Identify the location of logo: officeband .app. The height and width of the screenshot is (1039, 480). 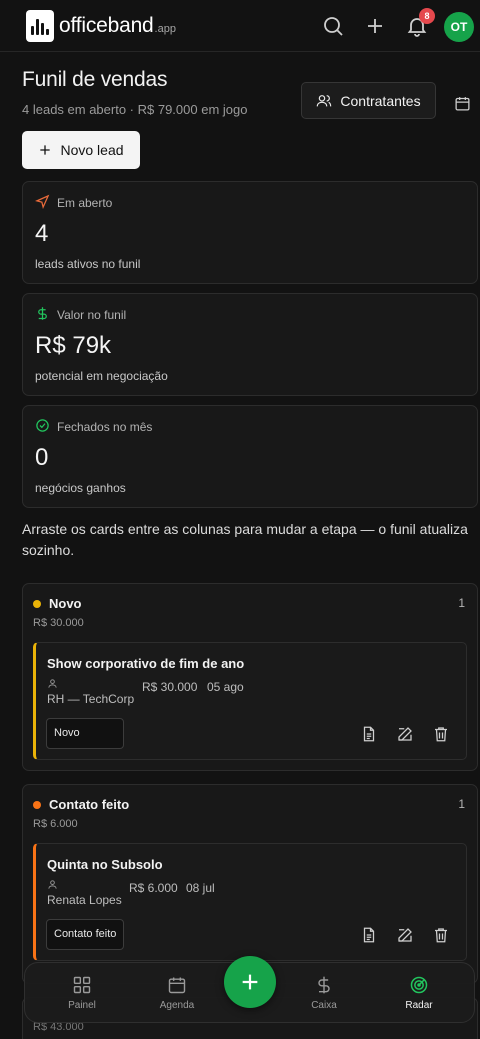
(101, 26).